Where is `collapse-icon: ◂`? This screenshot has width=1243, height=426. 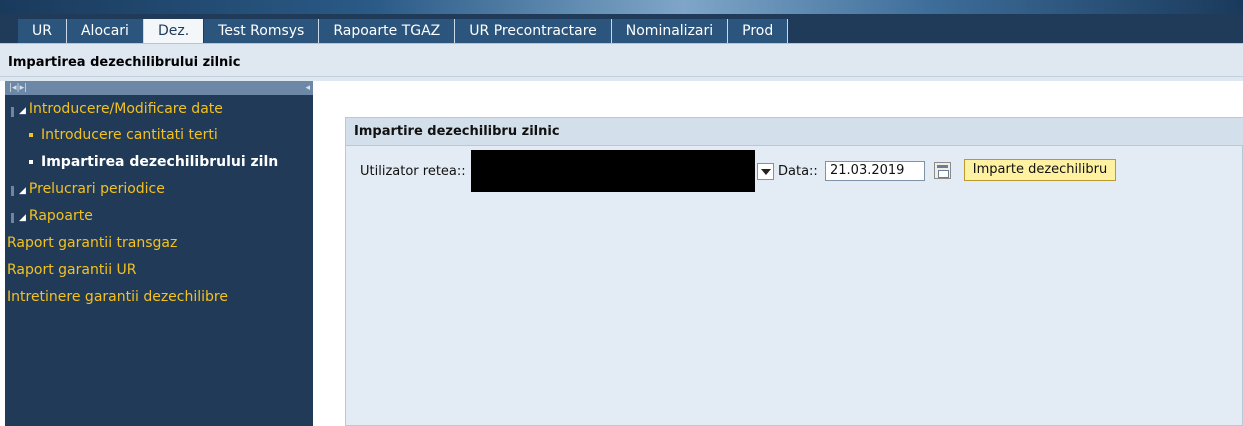 collapse-icon: ◂ is located at coordinates (307, 88).